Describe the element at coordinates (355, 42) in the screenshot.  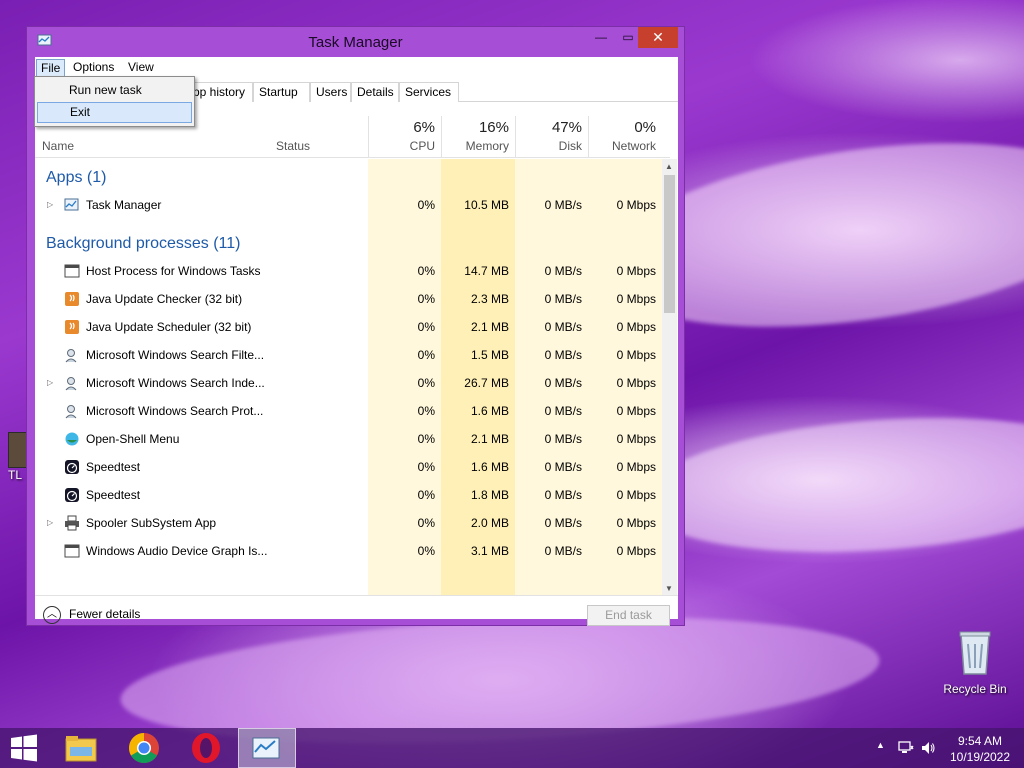
I see `title-bar: Task Manager — ▭ ✕` at that location.